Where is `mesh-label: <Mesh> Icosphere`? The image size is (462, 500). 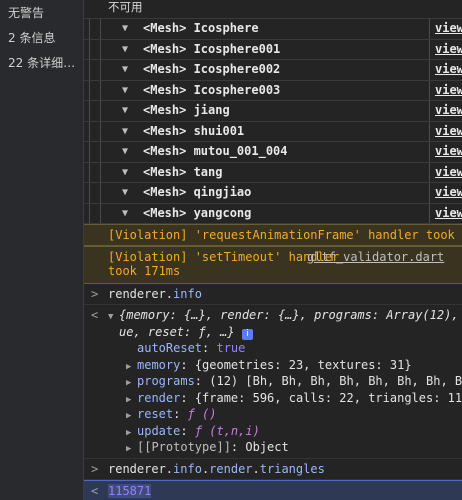 mesh-label: <Mesh> Icosphere is located at coordinates (201, 28).